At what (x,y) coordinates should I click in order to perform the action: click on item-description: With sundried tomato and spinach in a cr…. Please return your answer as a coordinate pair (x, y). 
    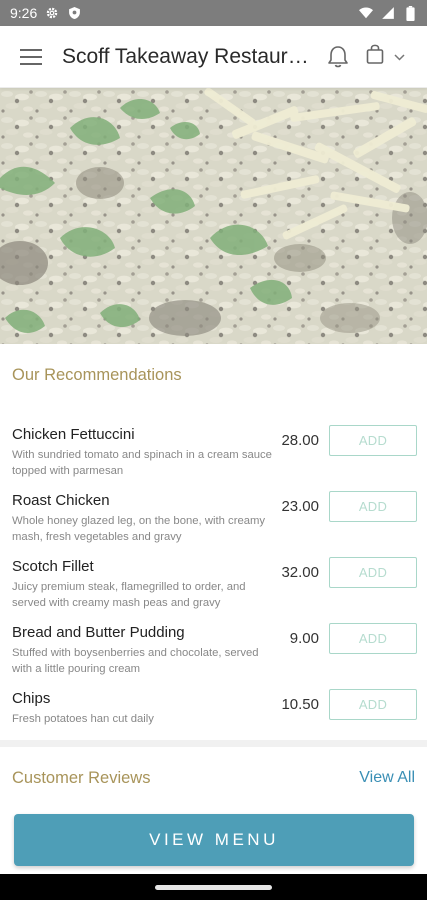
    Looking at the image, I should click on (142, 463).